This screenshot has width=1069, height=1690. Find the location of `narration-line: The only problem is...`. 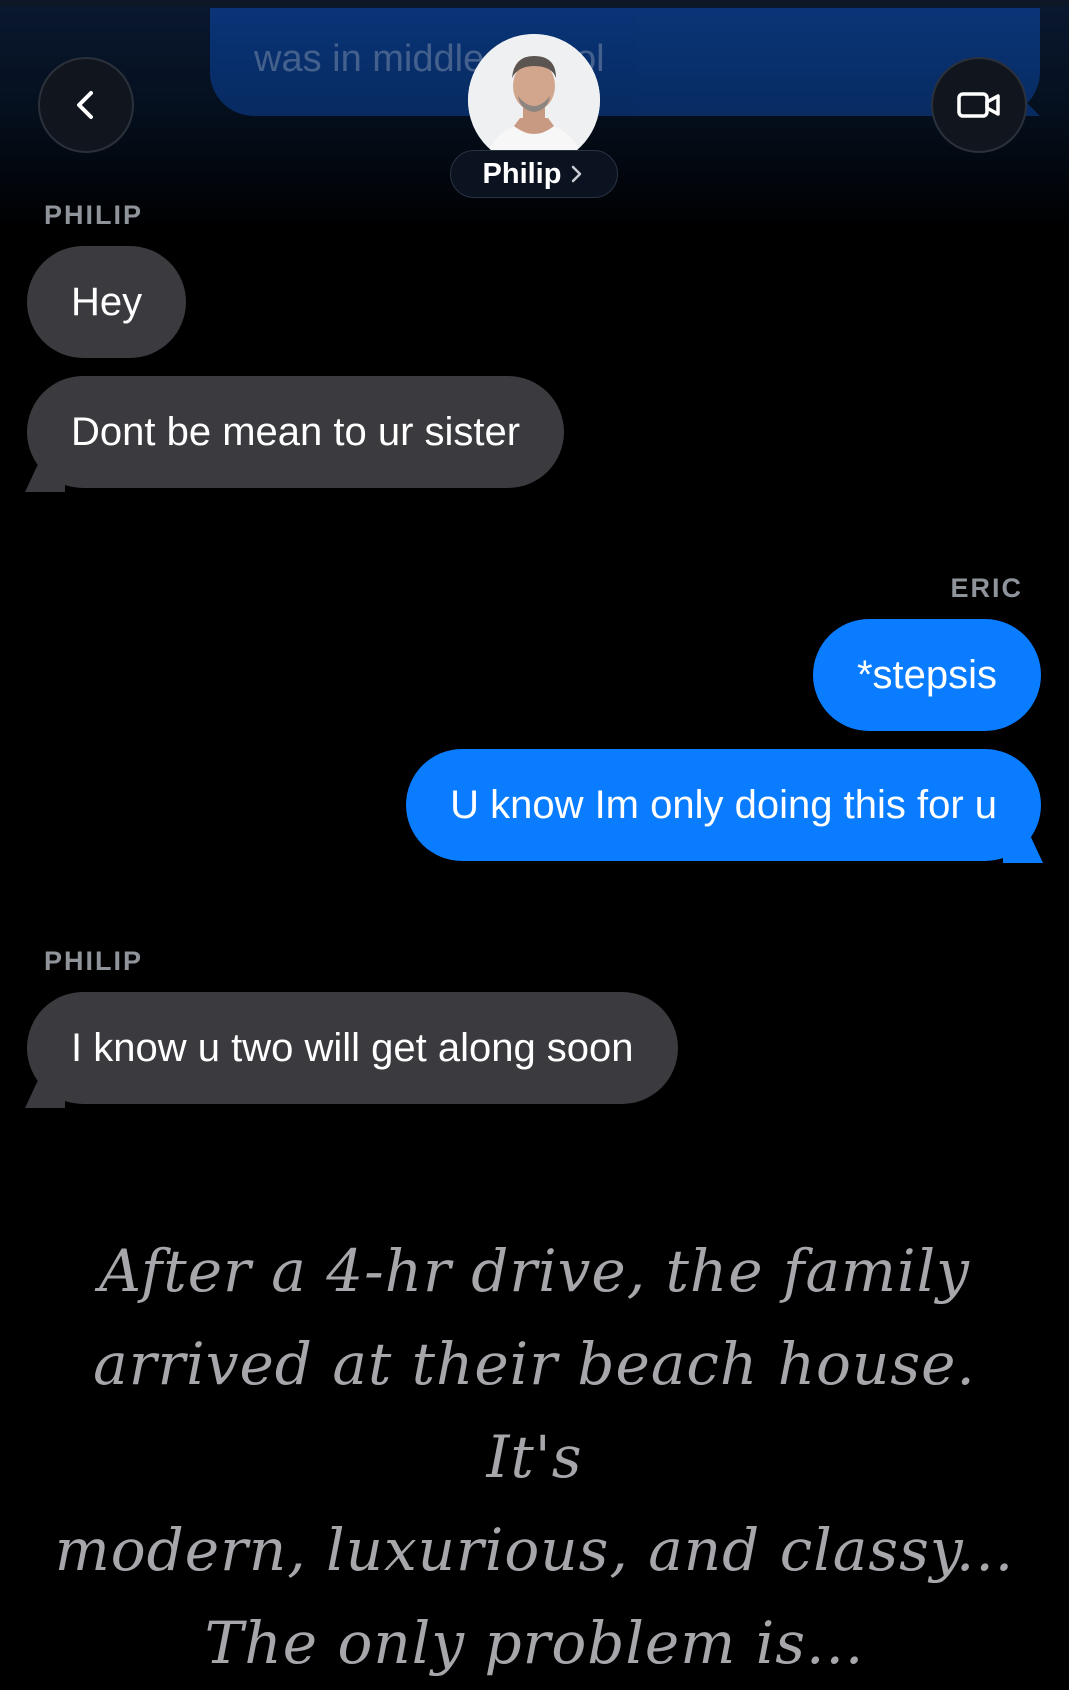

narration-line: The only problem is... is located at coordinates (534, 1643).